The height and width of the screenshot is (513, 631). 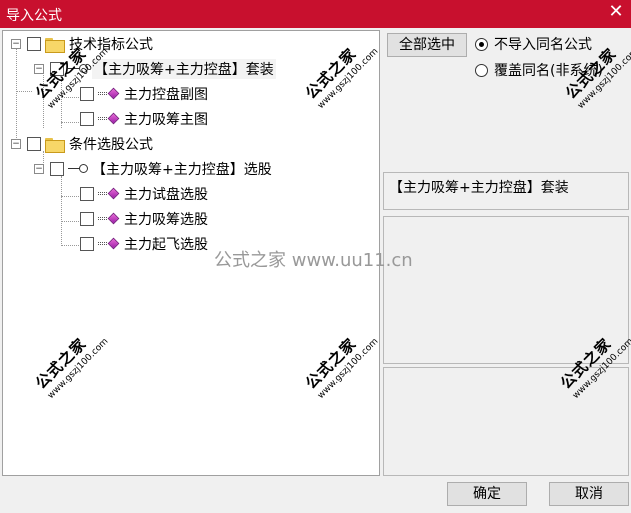 I want to click on ok-button: 确定, so click(x=487, y=494).